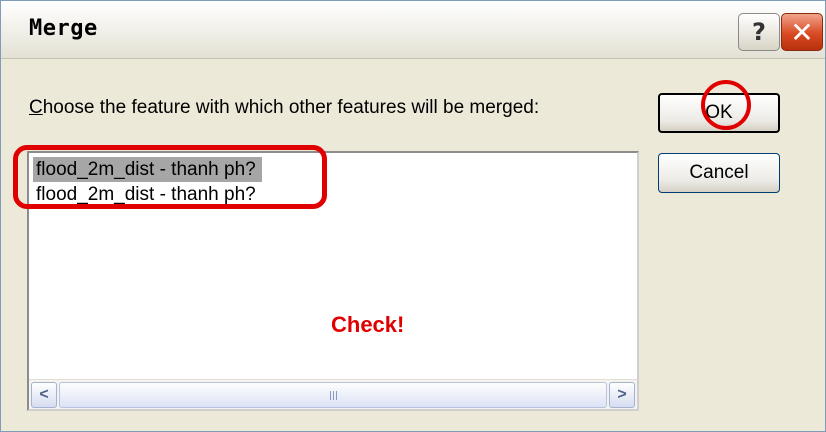  I want to click on scroll-right-button: >, so click(622, 395).